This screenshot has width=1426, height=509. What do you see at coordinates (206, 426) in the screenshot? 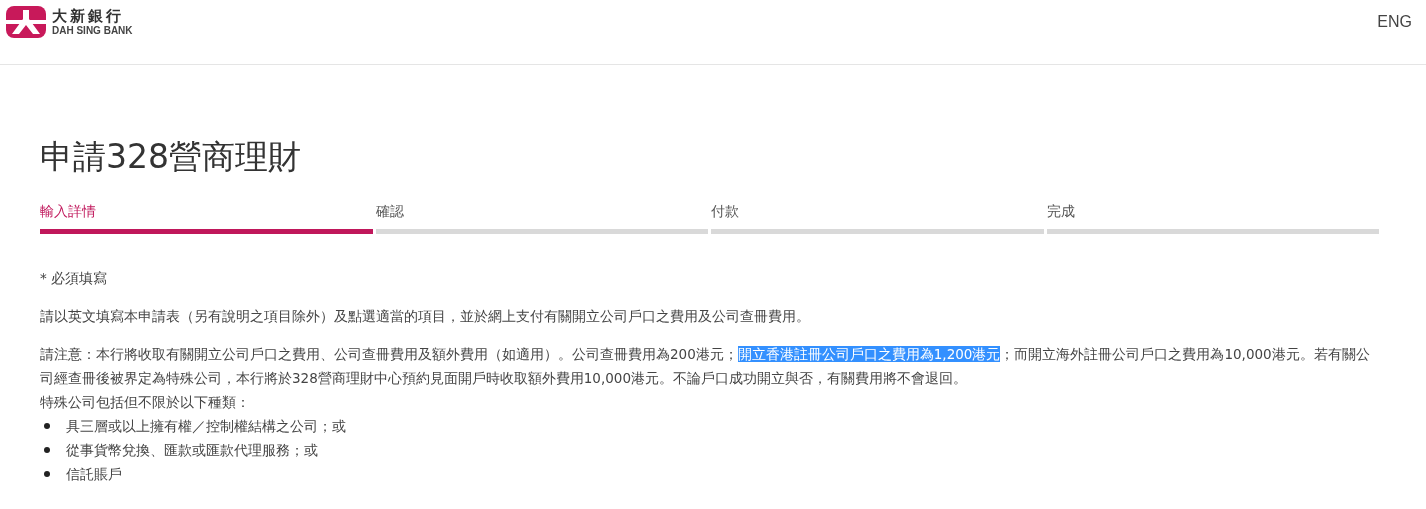
I see `list-item-text: 具三層或以上擁有權／控制權結構之公司；或` at bounding box center [206, 426].